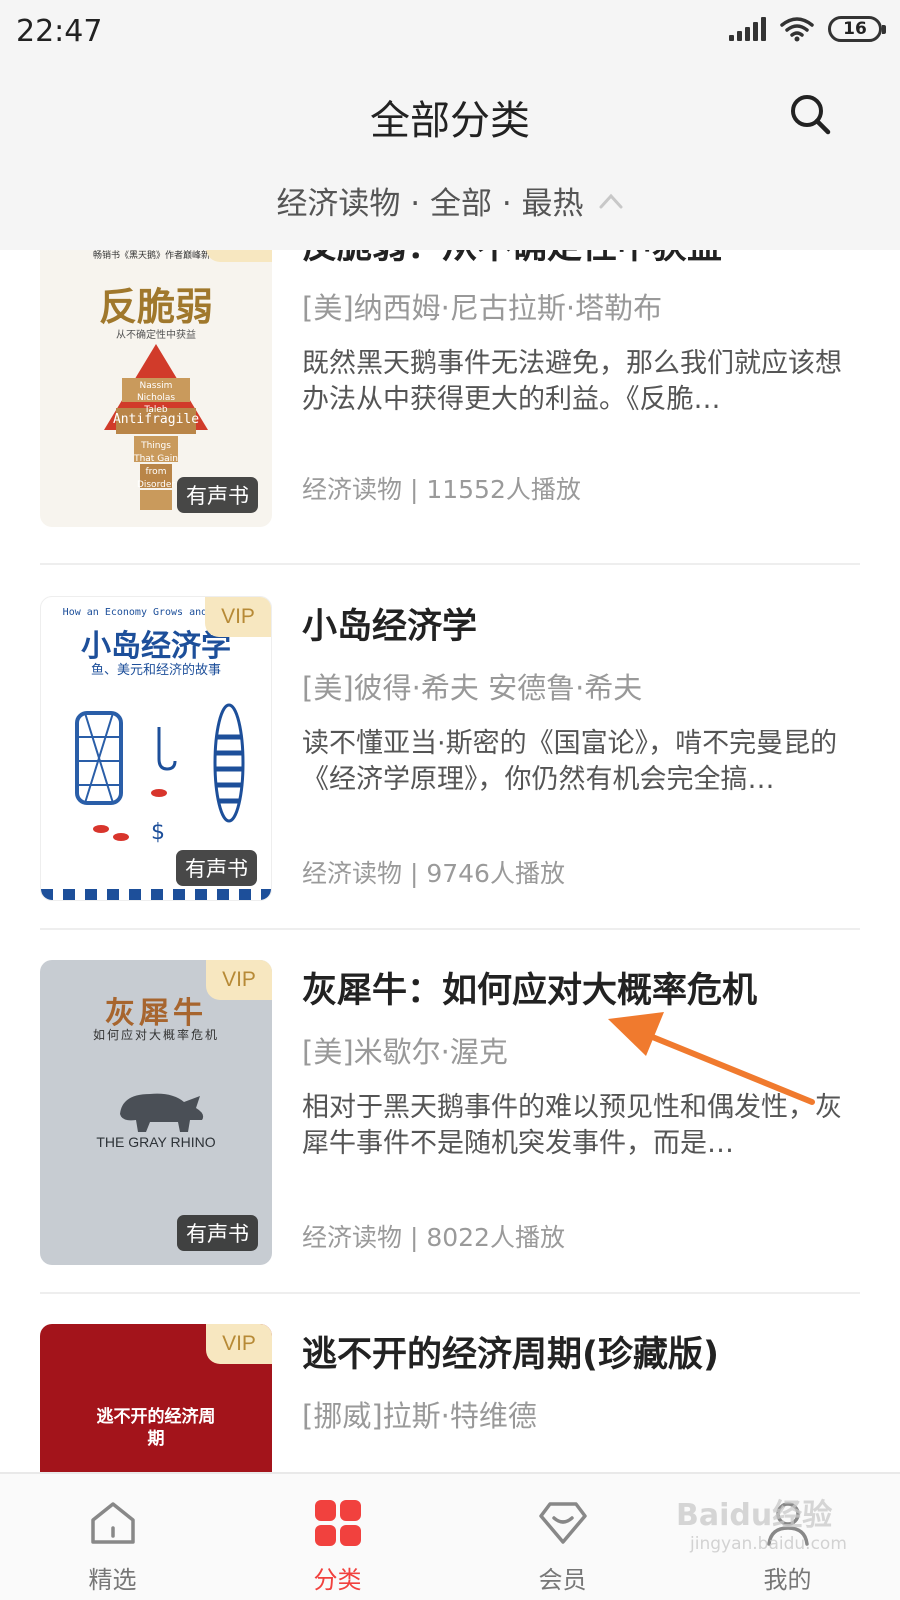  I want to click on book-title: 反脆弱：从不确定性中获益, so click(582, 261).